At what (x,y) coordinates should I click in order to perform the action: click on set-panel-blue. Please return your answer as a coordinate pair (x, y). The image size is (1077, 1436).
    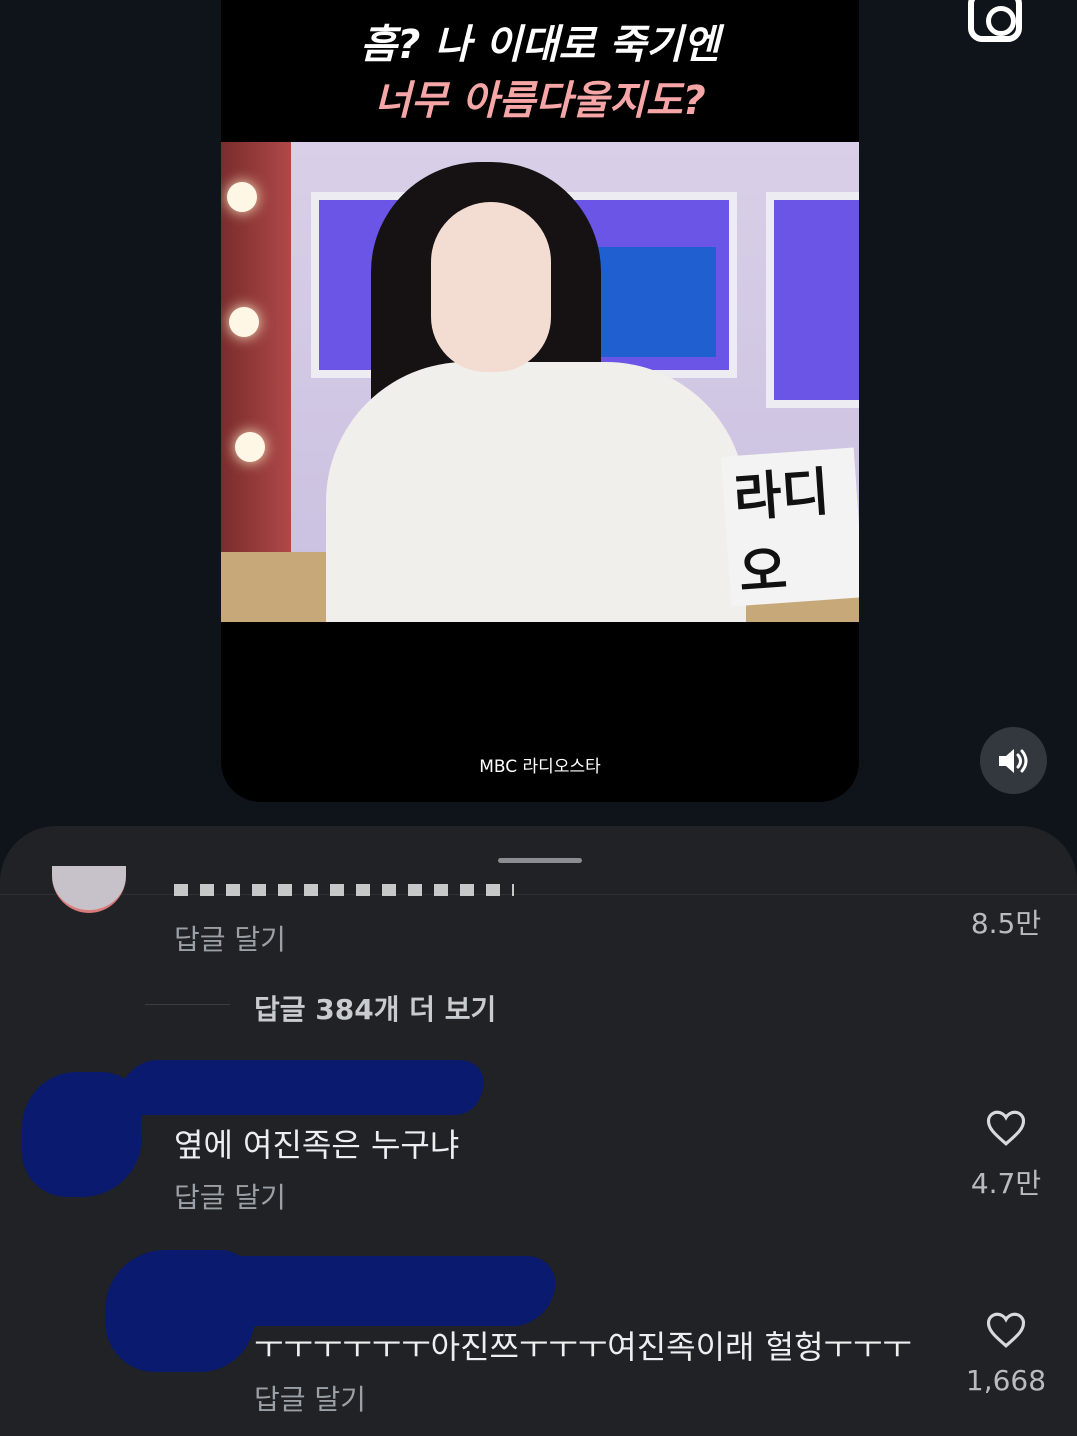
    Looking at the image, I should click on (656, 302).